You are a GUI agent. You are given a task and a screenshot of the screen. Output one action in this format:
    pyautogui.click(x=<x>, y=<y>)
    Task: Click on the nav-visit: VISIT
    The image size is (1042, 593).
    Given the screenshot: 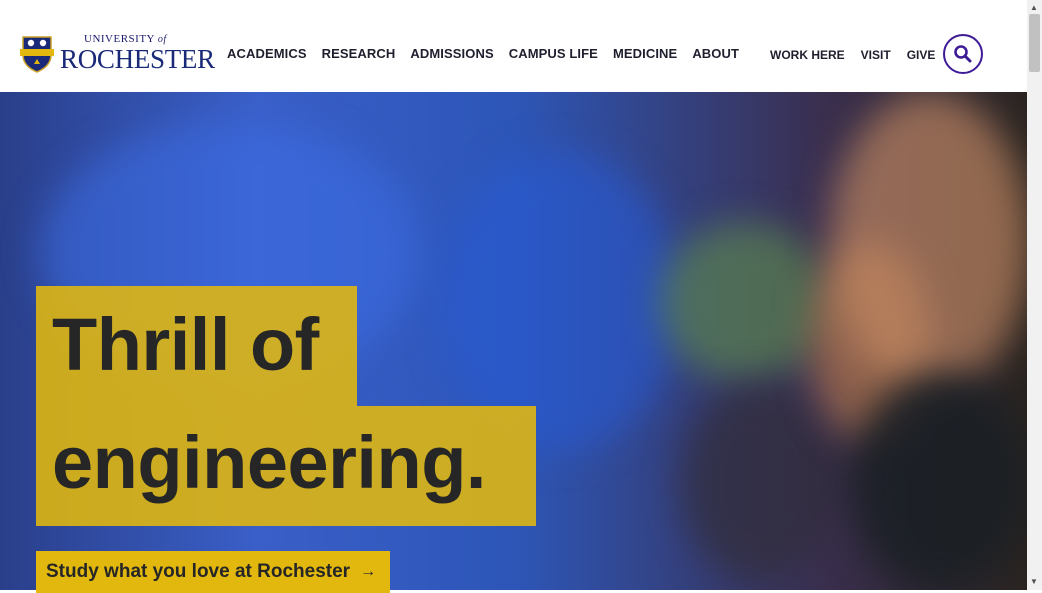 What is the action you would take?
    pyautogui.click(x=876, y=55)
    